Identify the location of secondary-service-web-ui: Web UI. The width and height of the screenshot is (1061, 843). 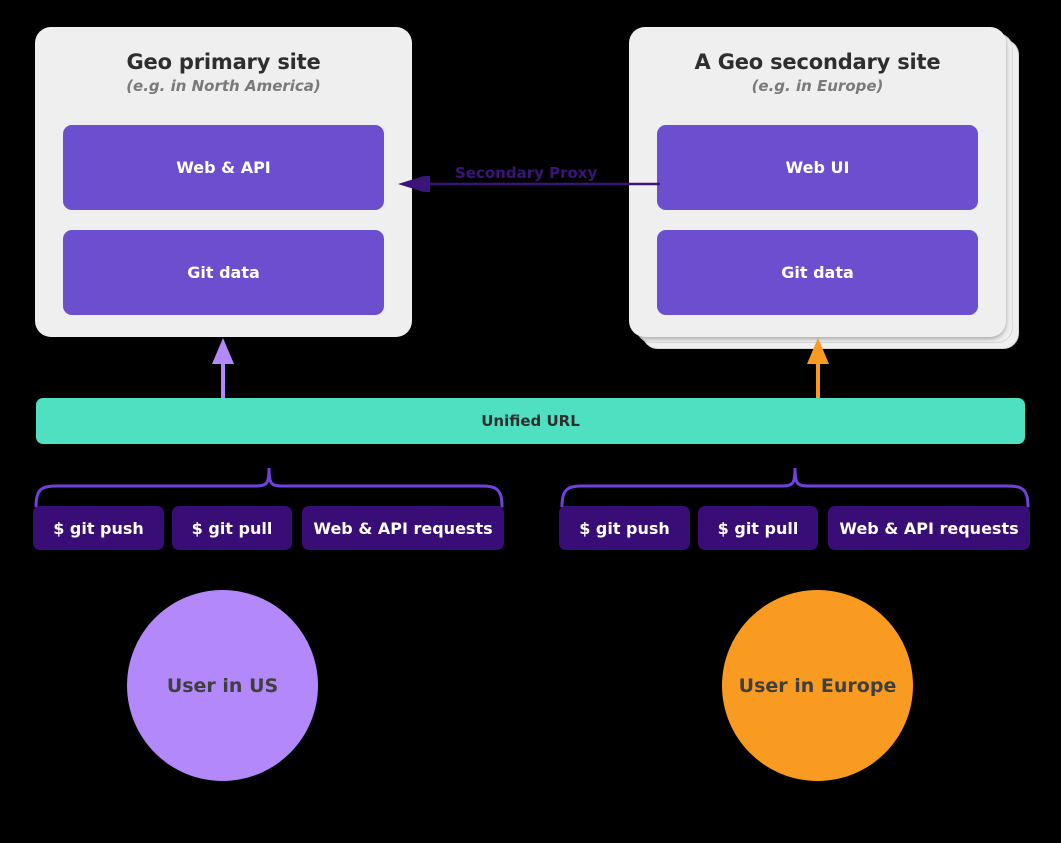
(817, 167).